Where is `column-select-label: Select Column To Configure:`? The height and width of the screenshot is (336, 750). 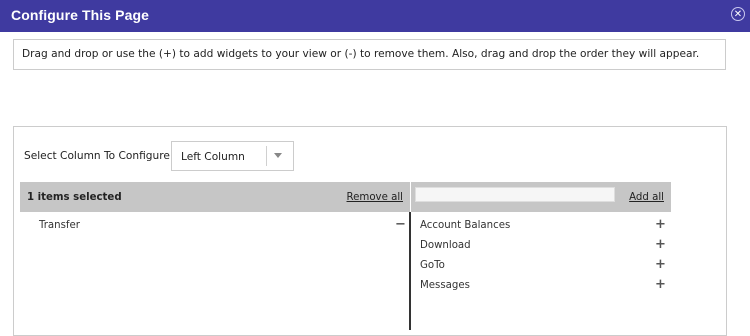
column-select-label: Select Column To Configure: is located at coordinates (99, 156).